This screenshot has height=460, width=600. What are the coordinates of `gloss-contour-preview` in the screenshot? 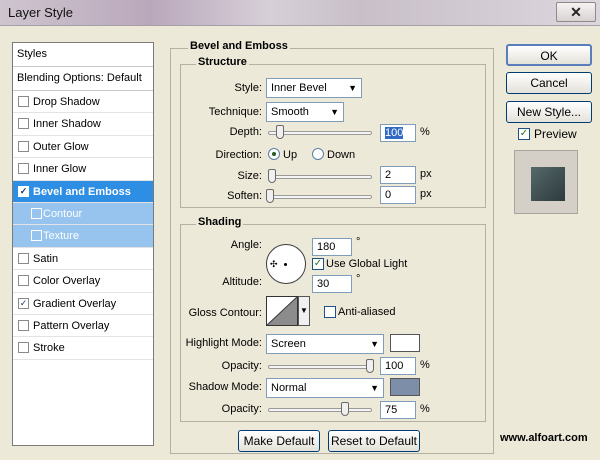 It's located at (282, 311).